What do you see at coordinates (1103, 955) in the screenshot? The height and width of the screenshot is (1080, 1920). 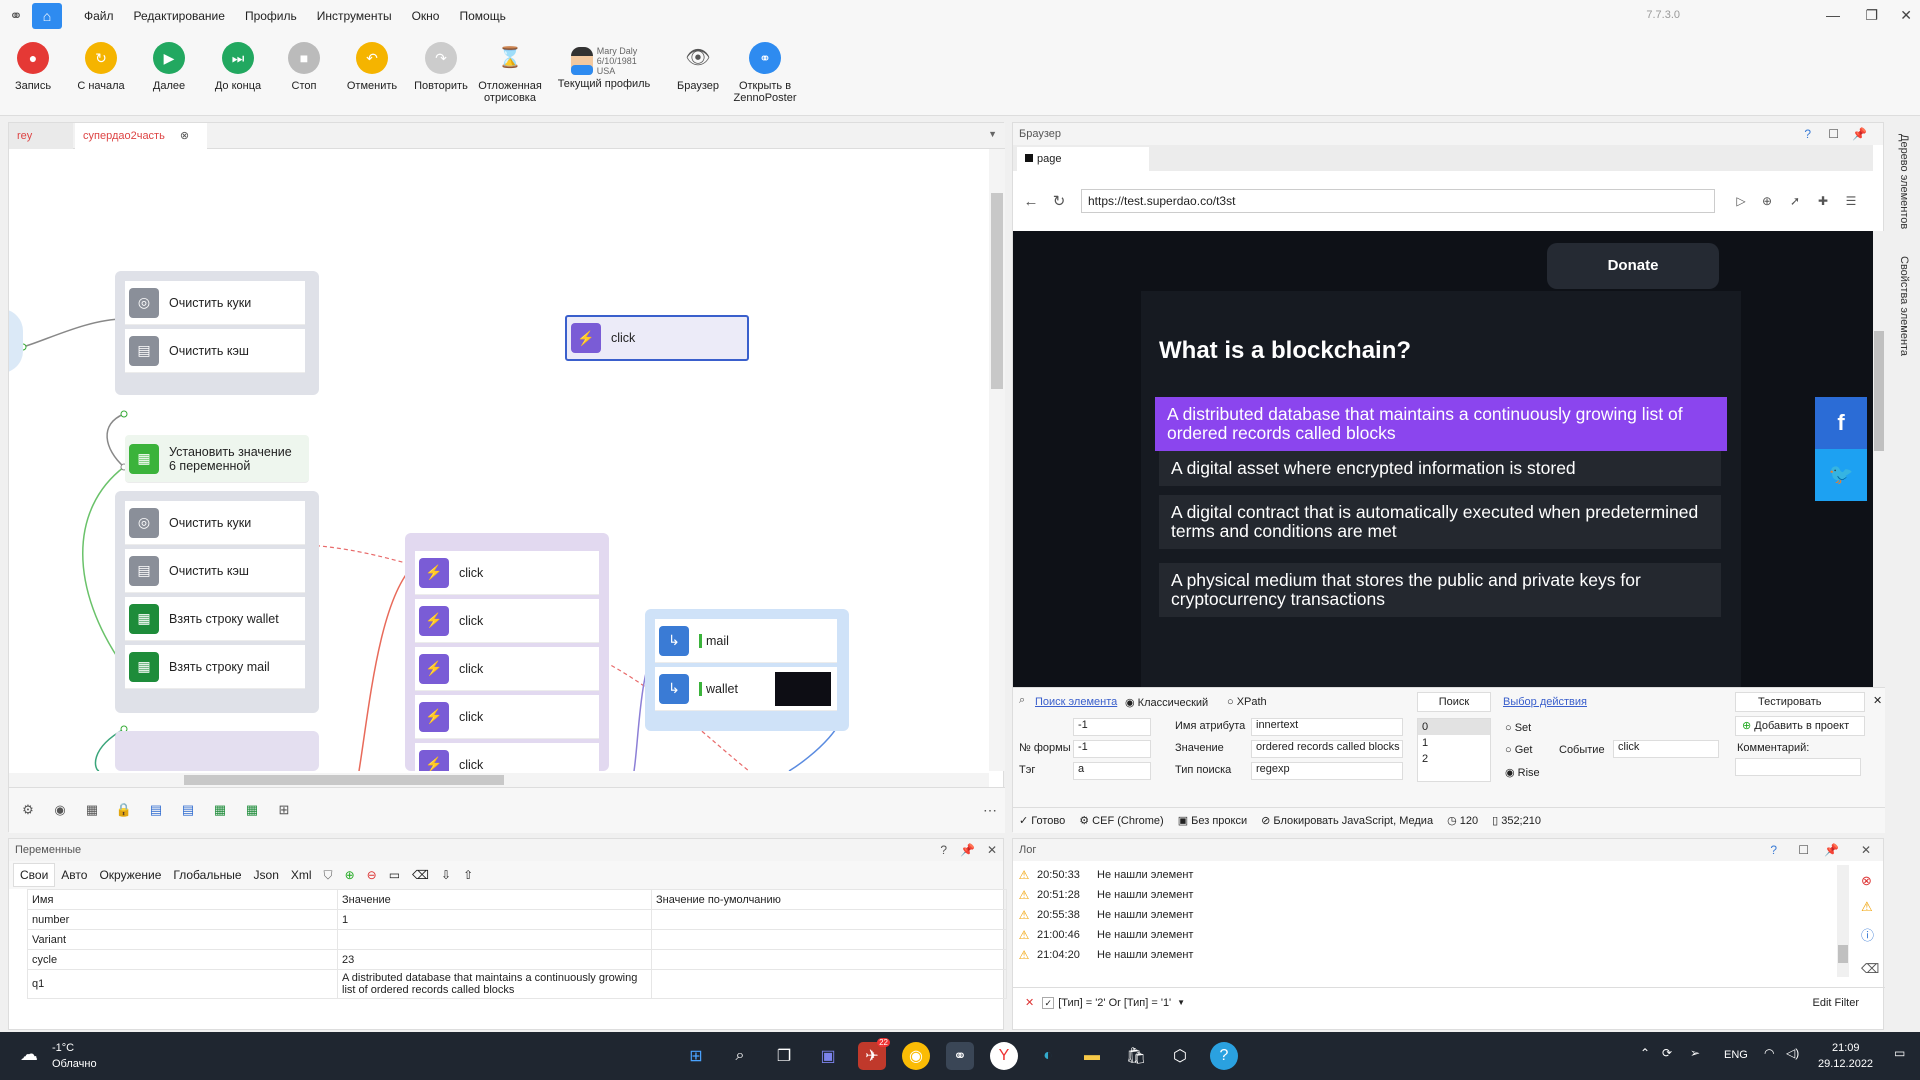 I see `log-entry: ⚠ 21:04:20 Не нашли элемент` at bounding box center [1103, 955].